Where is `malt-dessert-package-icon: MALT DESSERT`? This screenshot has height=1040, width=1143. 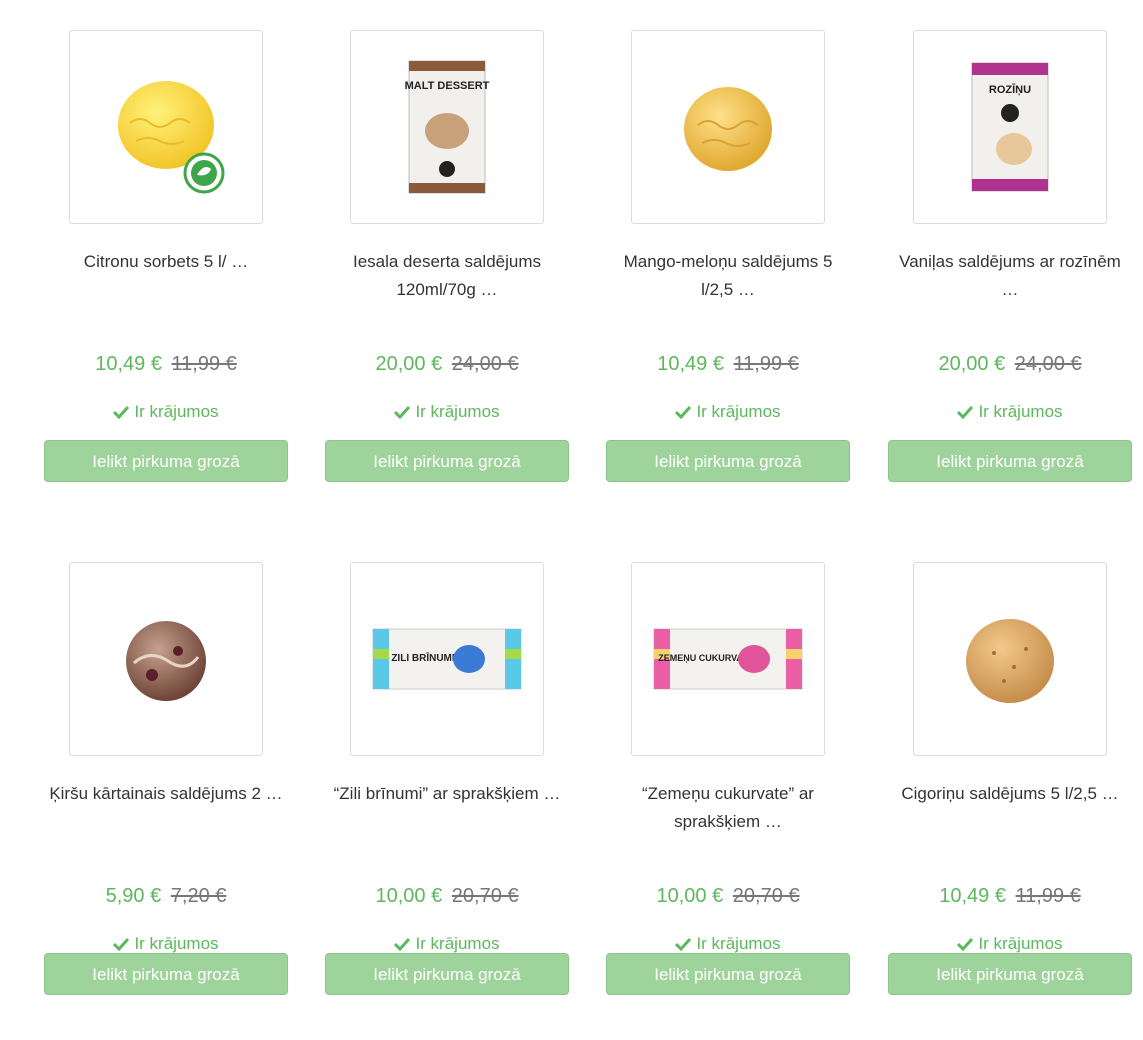 malt-dessert-package-icon: MALT DESSERT is located at coordinates (447, 127).